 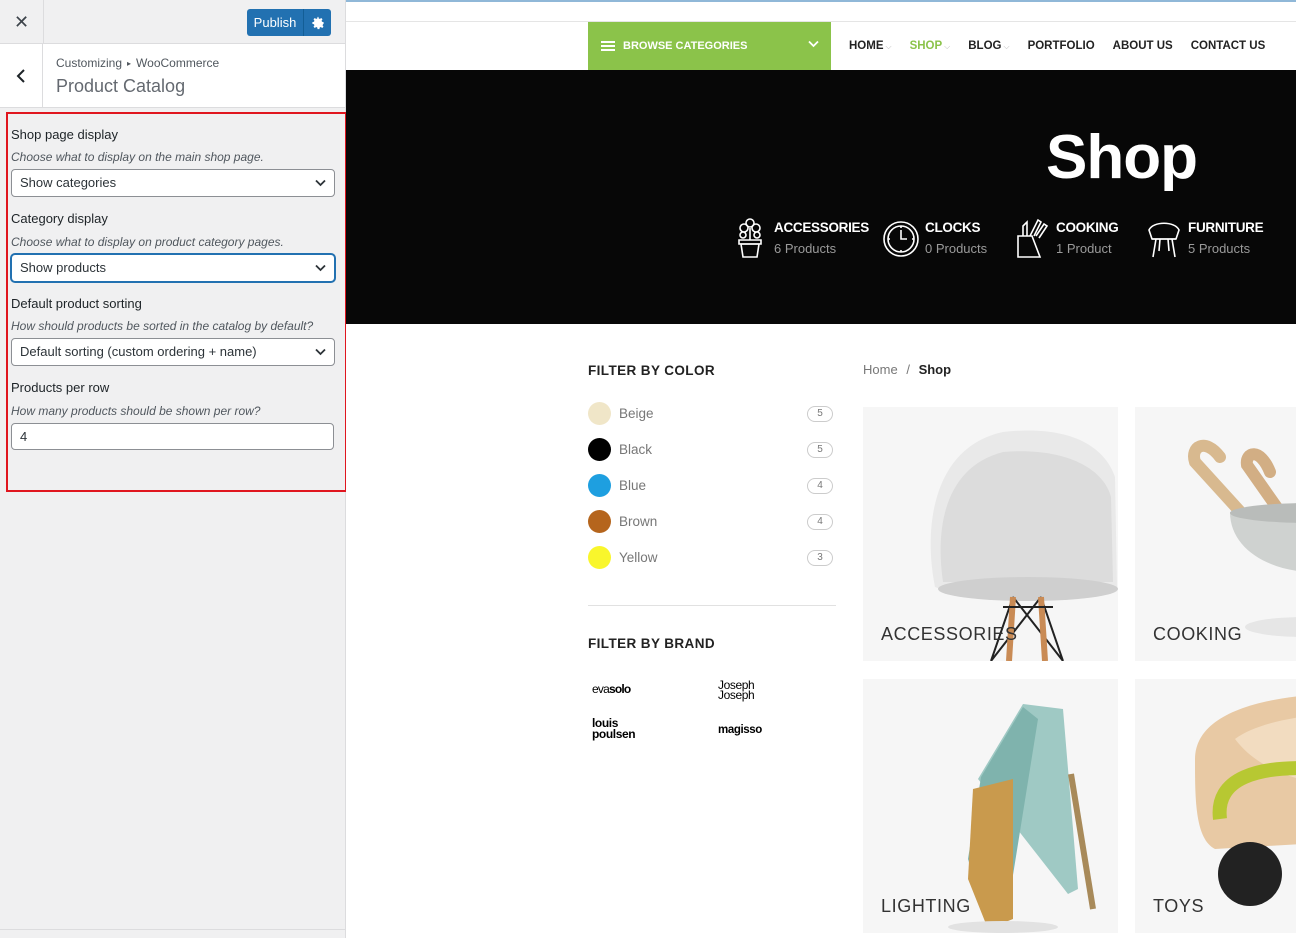 I want to click on breadcrumb-woocommerce: WooCommerce, so click(x=178, y=63).